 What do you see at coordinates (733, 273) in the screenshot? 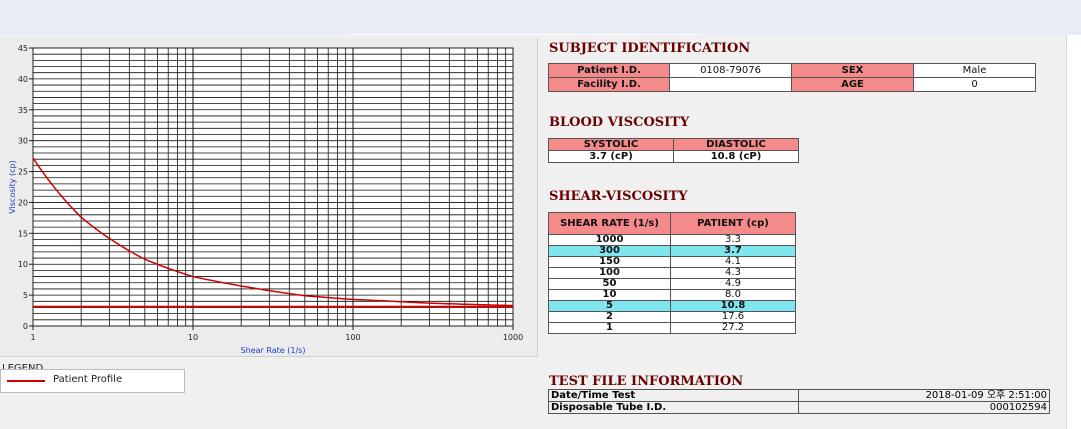
I see `viscosity-cell: 4.3` at bounding box center [733, 273].